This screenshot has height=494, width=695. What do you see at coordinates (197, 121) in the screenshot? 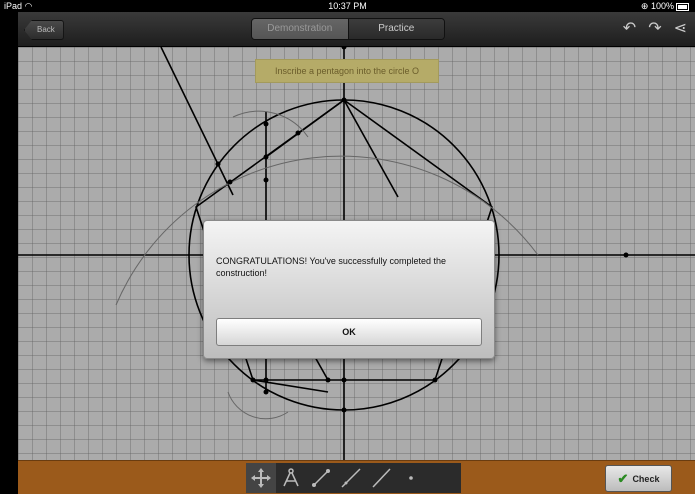
I see `construction-line-diagonal` at bounding box center [197, 121].